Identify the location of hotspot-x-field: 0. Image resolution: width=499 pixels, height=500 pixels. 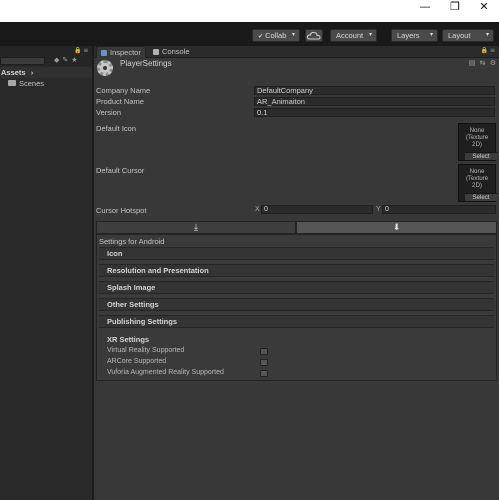
(317, 209).